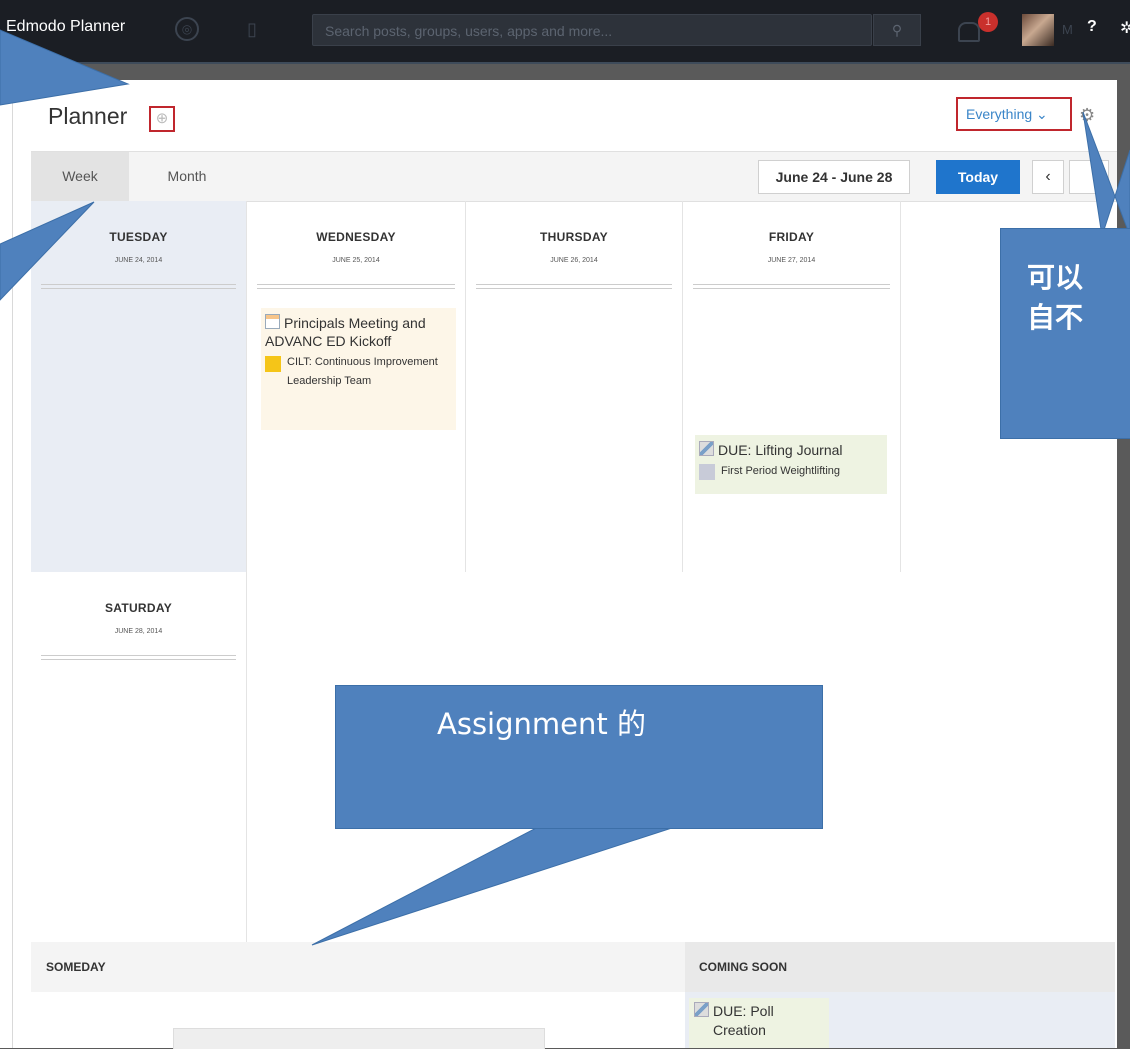 Image resolution: width=1130 pixels, height=1049 pixels. I want to click on someday-section-header: SOMEDAY, so click(358, 967).